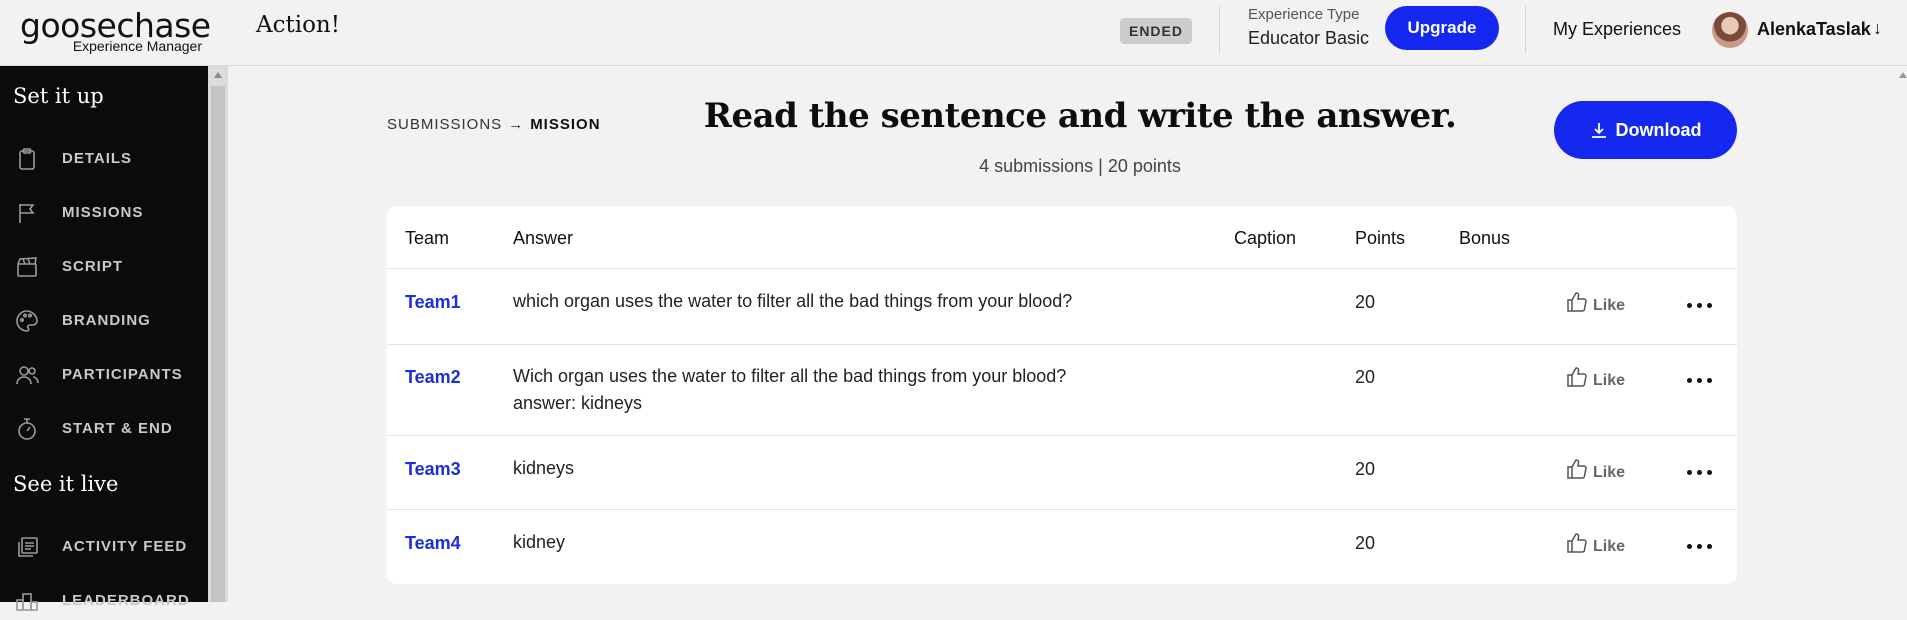  Describe the element at coordinates (27, 159) in the screenshot. I see `clipboard-icon` at that location.